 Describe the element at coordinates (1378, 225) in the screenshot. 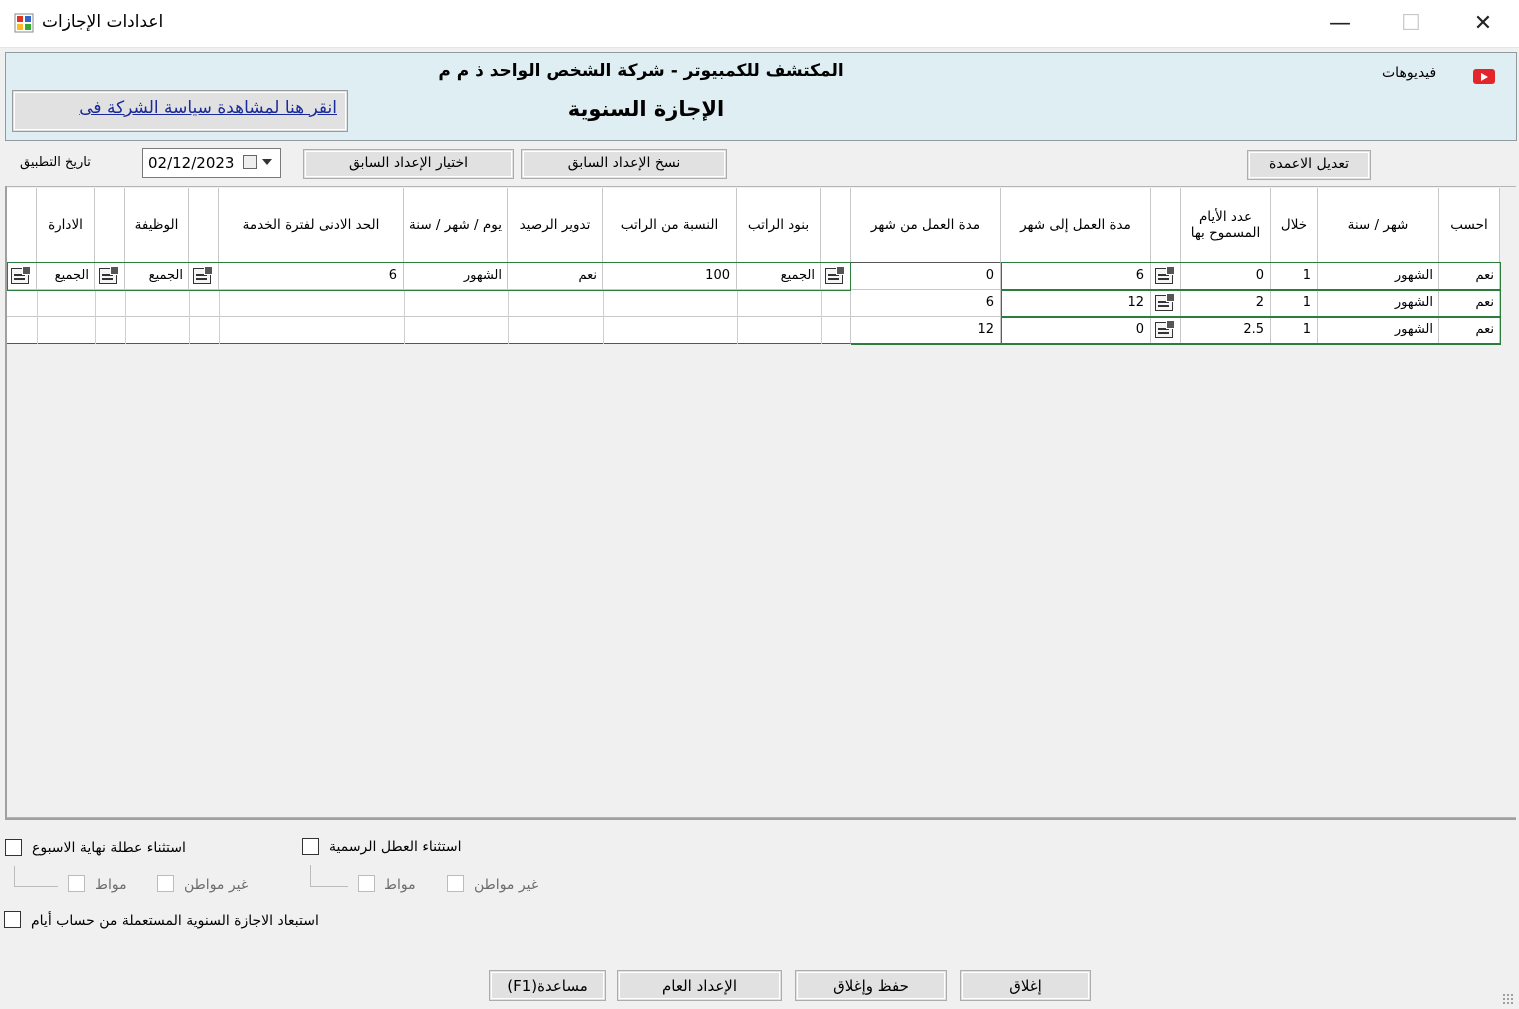

I see `column-header-month-year: شهر / سنة` at that location.